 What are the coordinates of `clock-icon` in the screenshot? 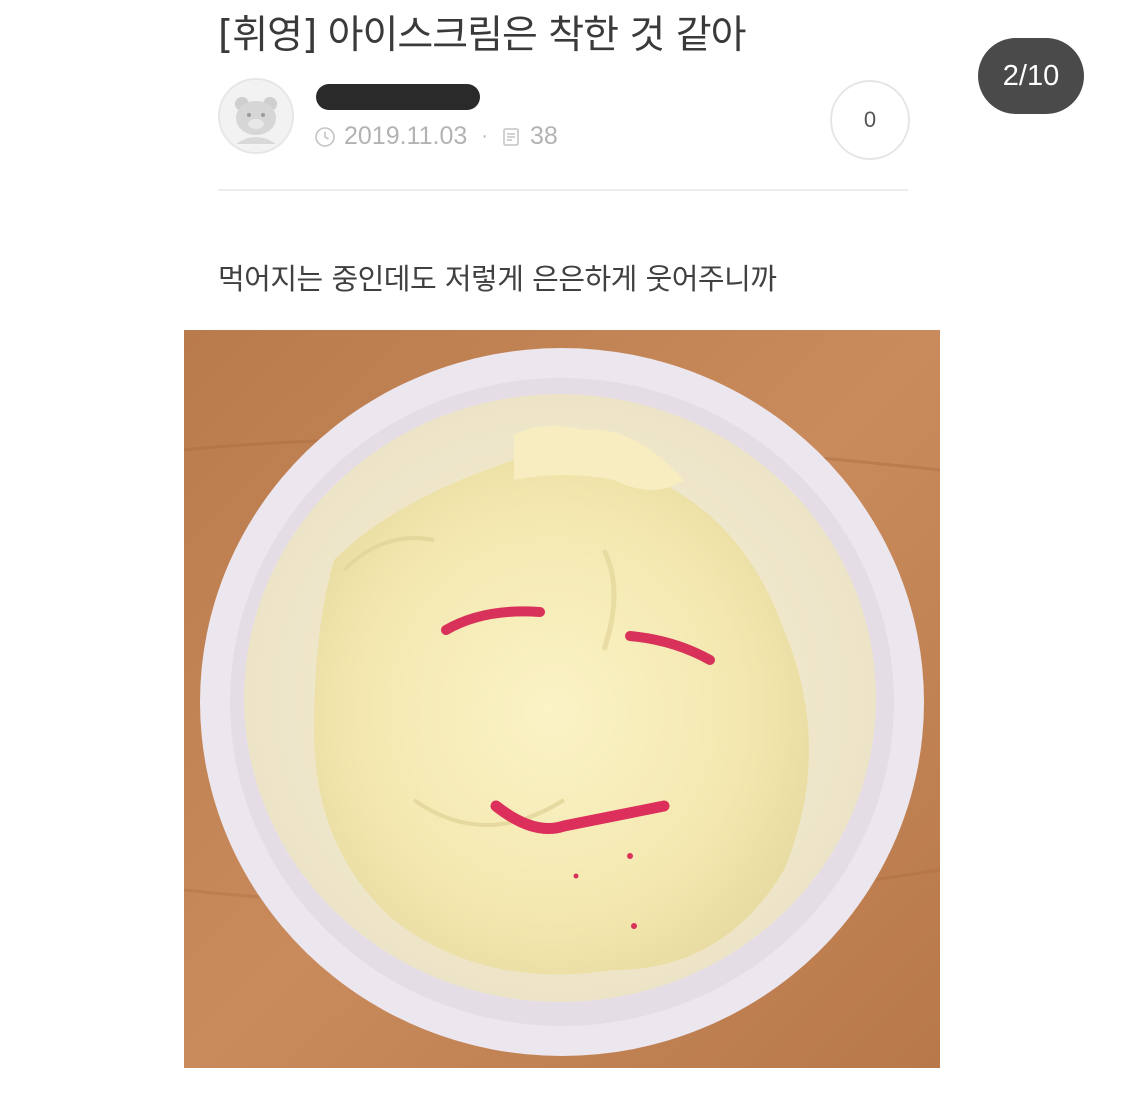 It's located at (325, 136).